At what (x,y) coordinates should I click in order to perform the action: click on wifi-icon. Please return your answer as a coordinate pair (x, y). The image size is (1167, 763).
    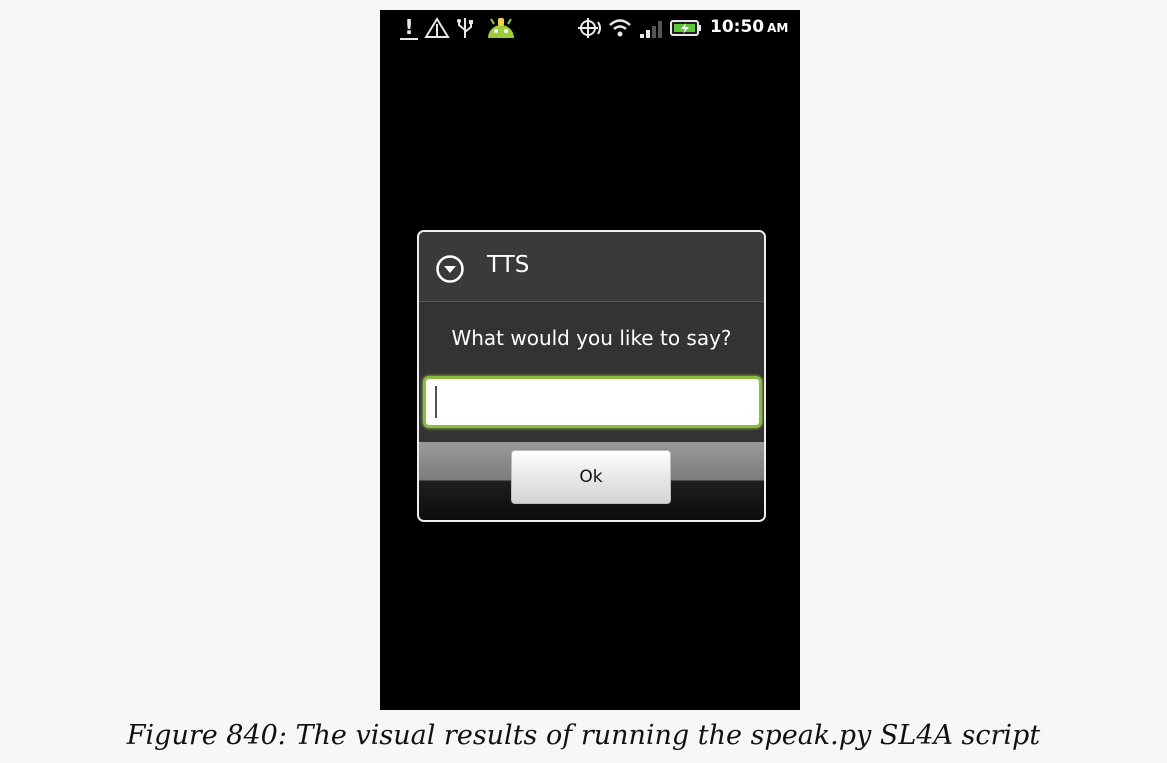
    Looking at the image, I should click on (620, 28).